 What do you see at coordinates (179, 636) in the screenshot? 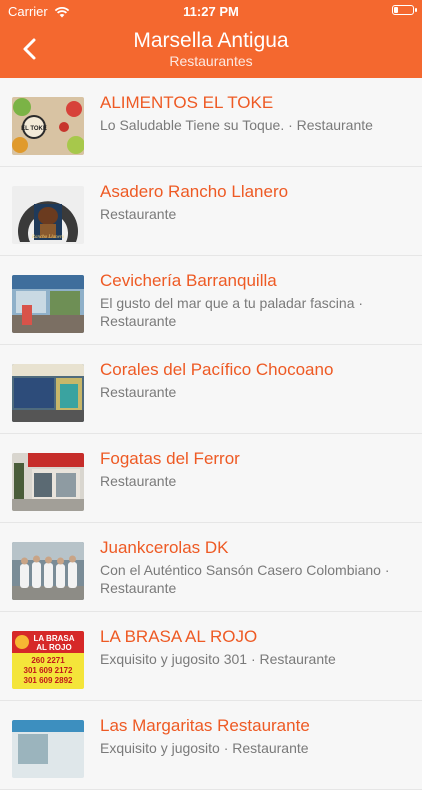
I see `restaurant-name: LA BRASA AL ROJO` at bounding box center [179, 636].